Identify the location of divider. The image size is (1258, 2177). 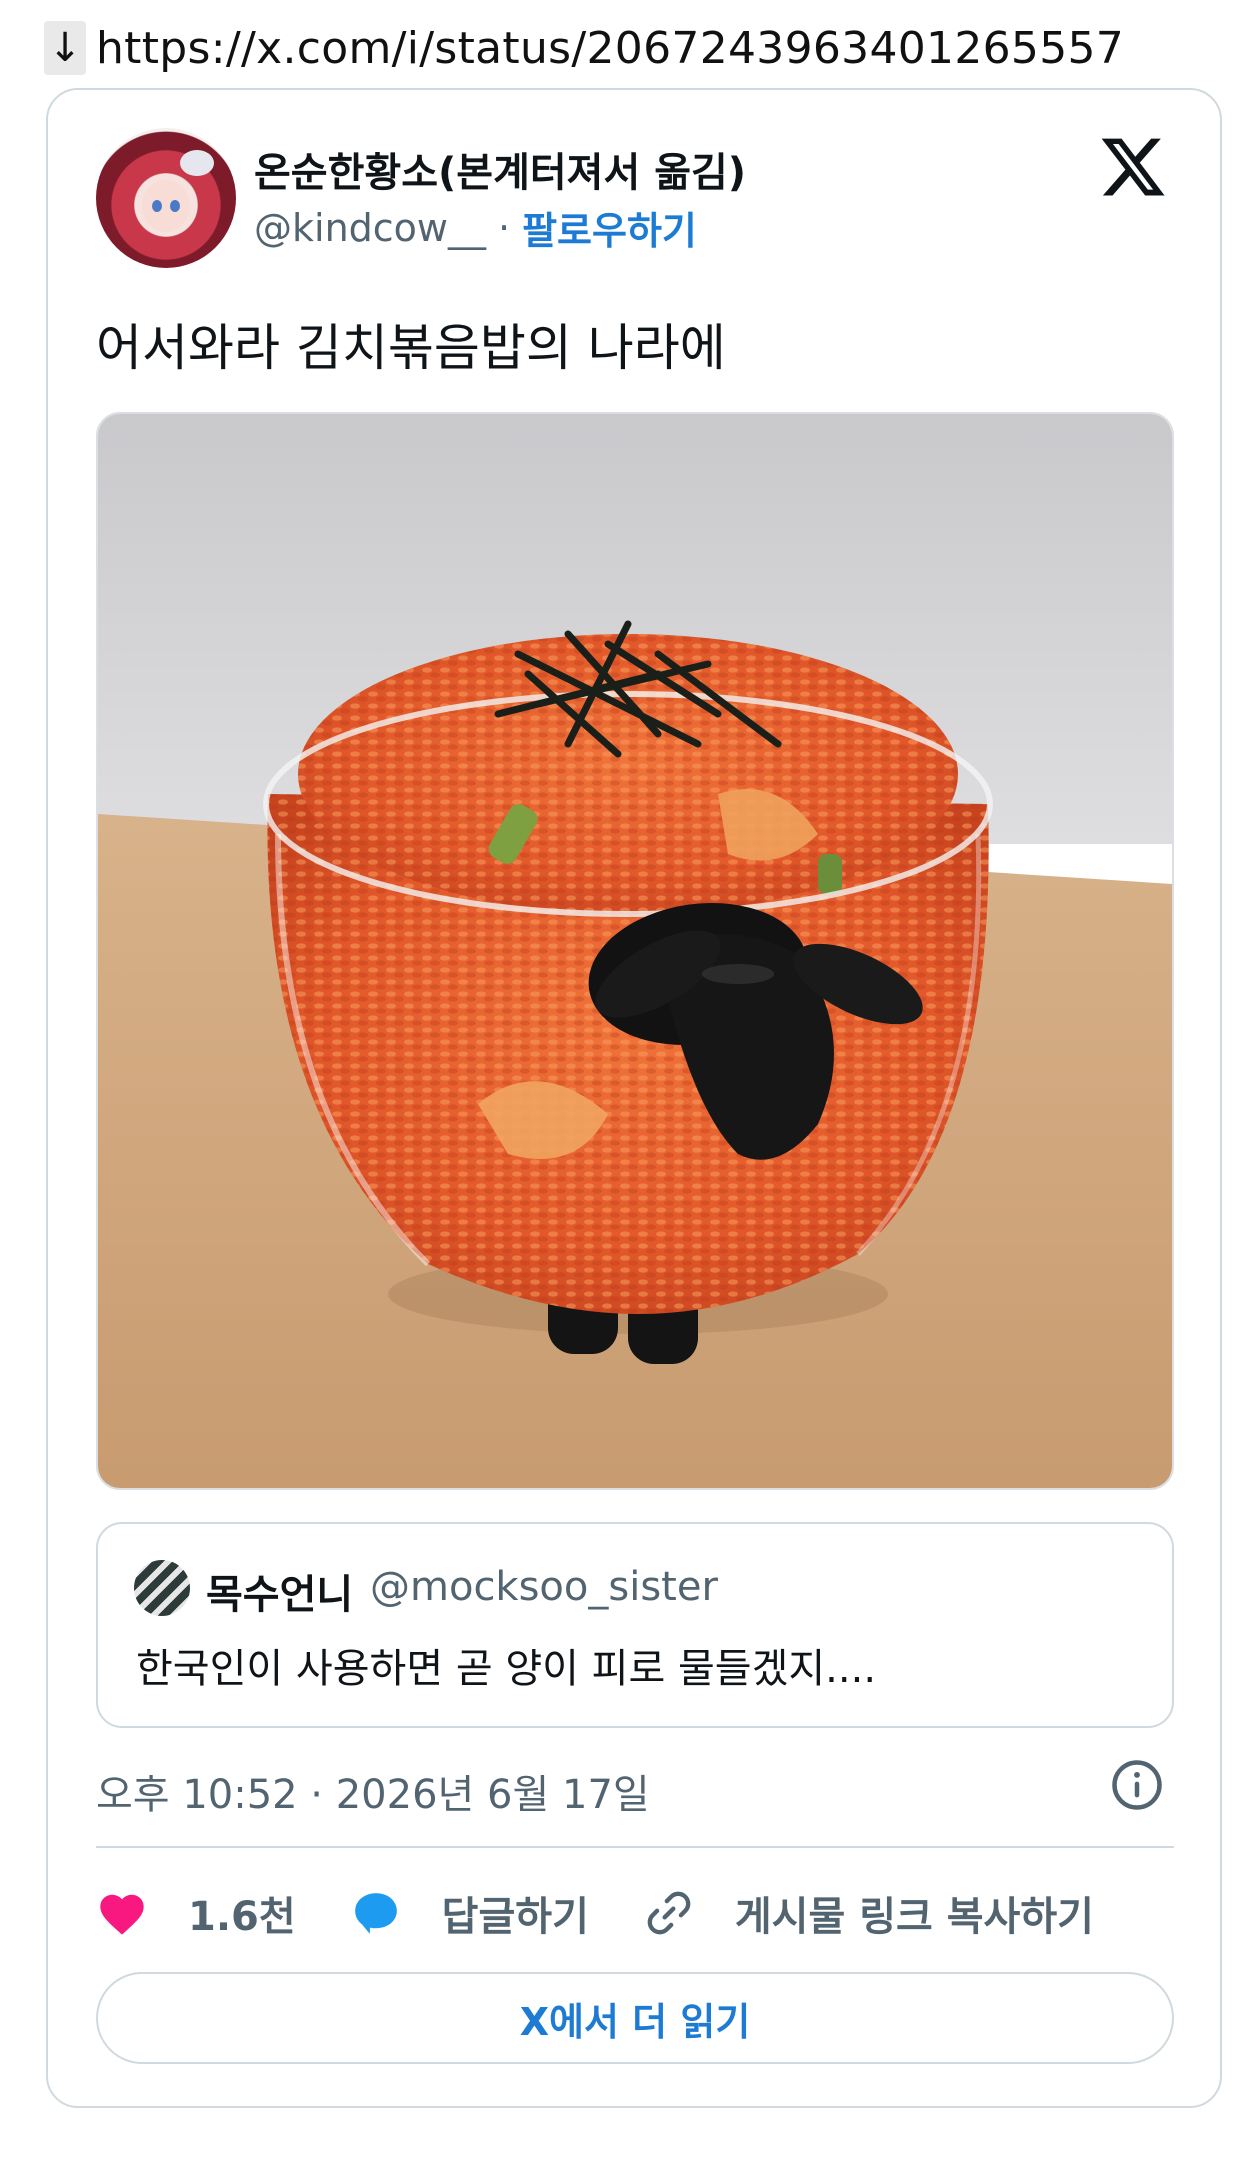
(635, 1847).